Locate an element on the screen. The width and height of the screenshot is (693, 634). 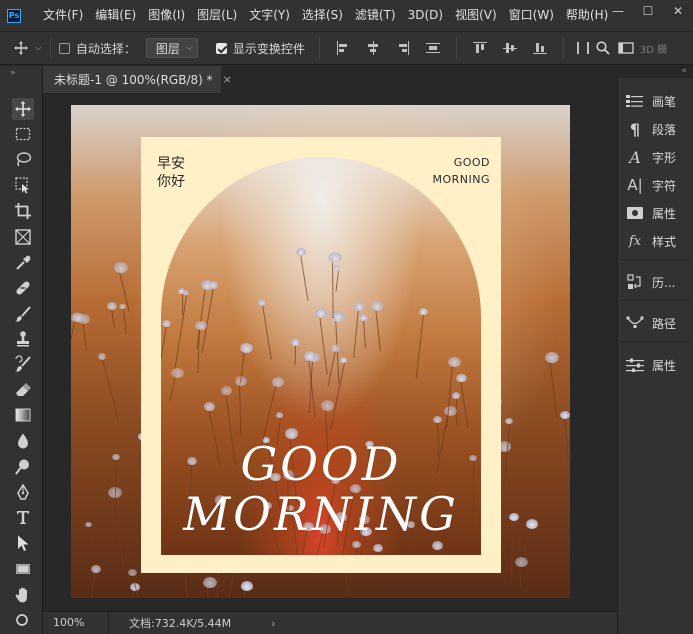
path-selection-icon is located at coordinates (23, 543).